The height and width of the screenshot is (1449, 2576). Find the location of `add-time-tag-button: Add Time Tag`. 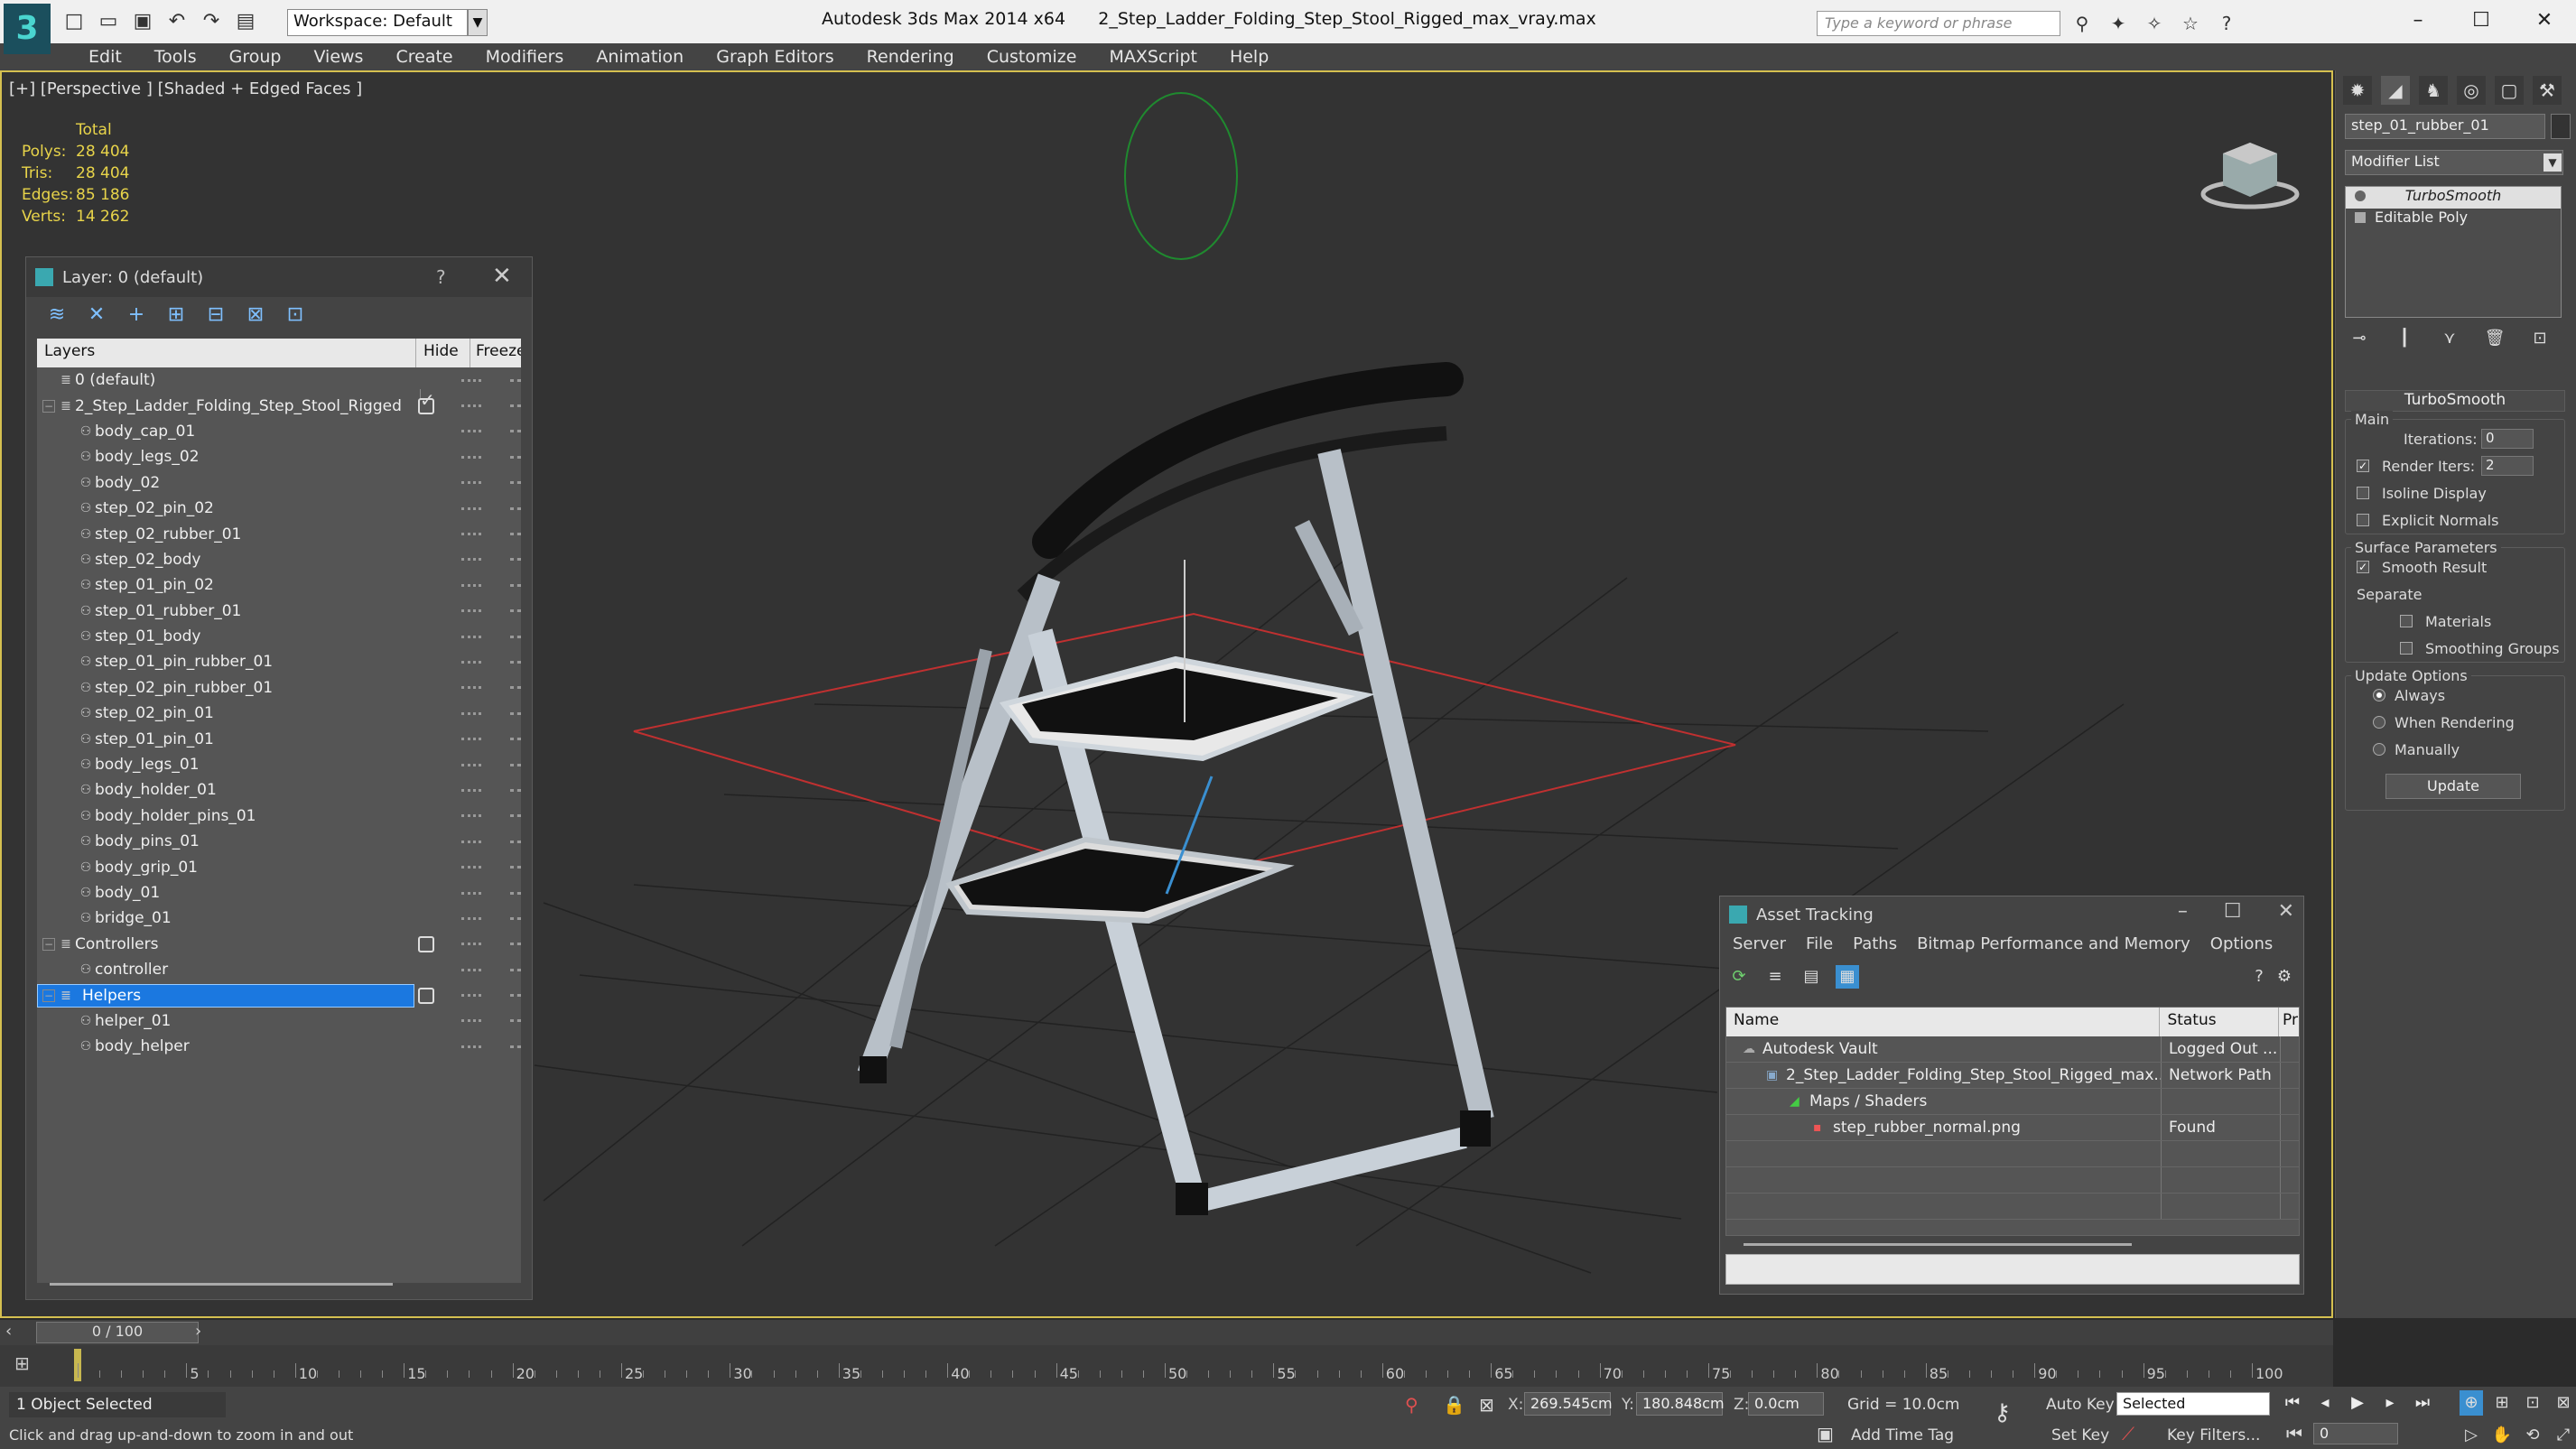

add-time-tag-button: Add Time Tag is located at coordinates (1902, 1435).